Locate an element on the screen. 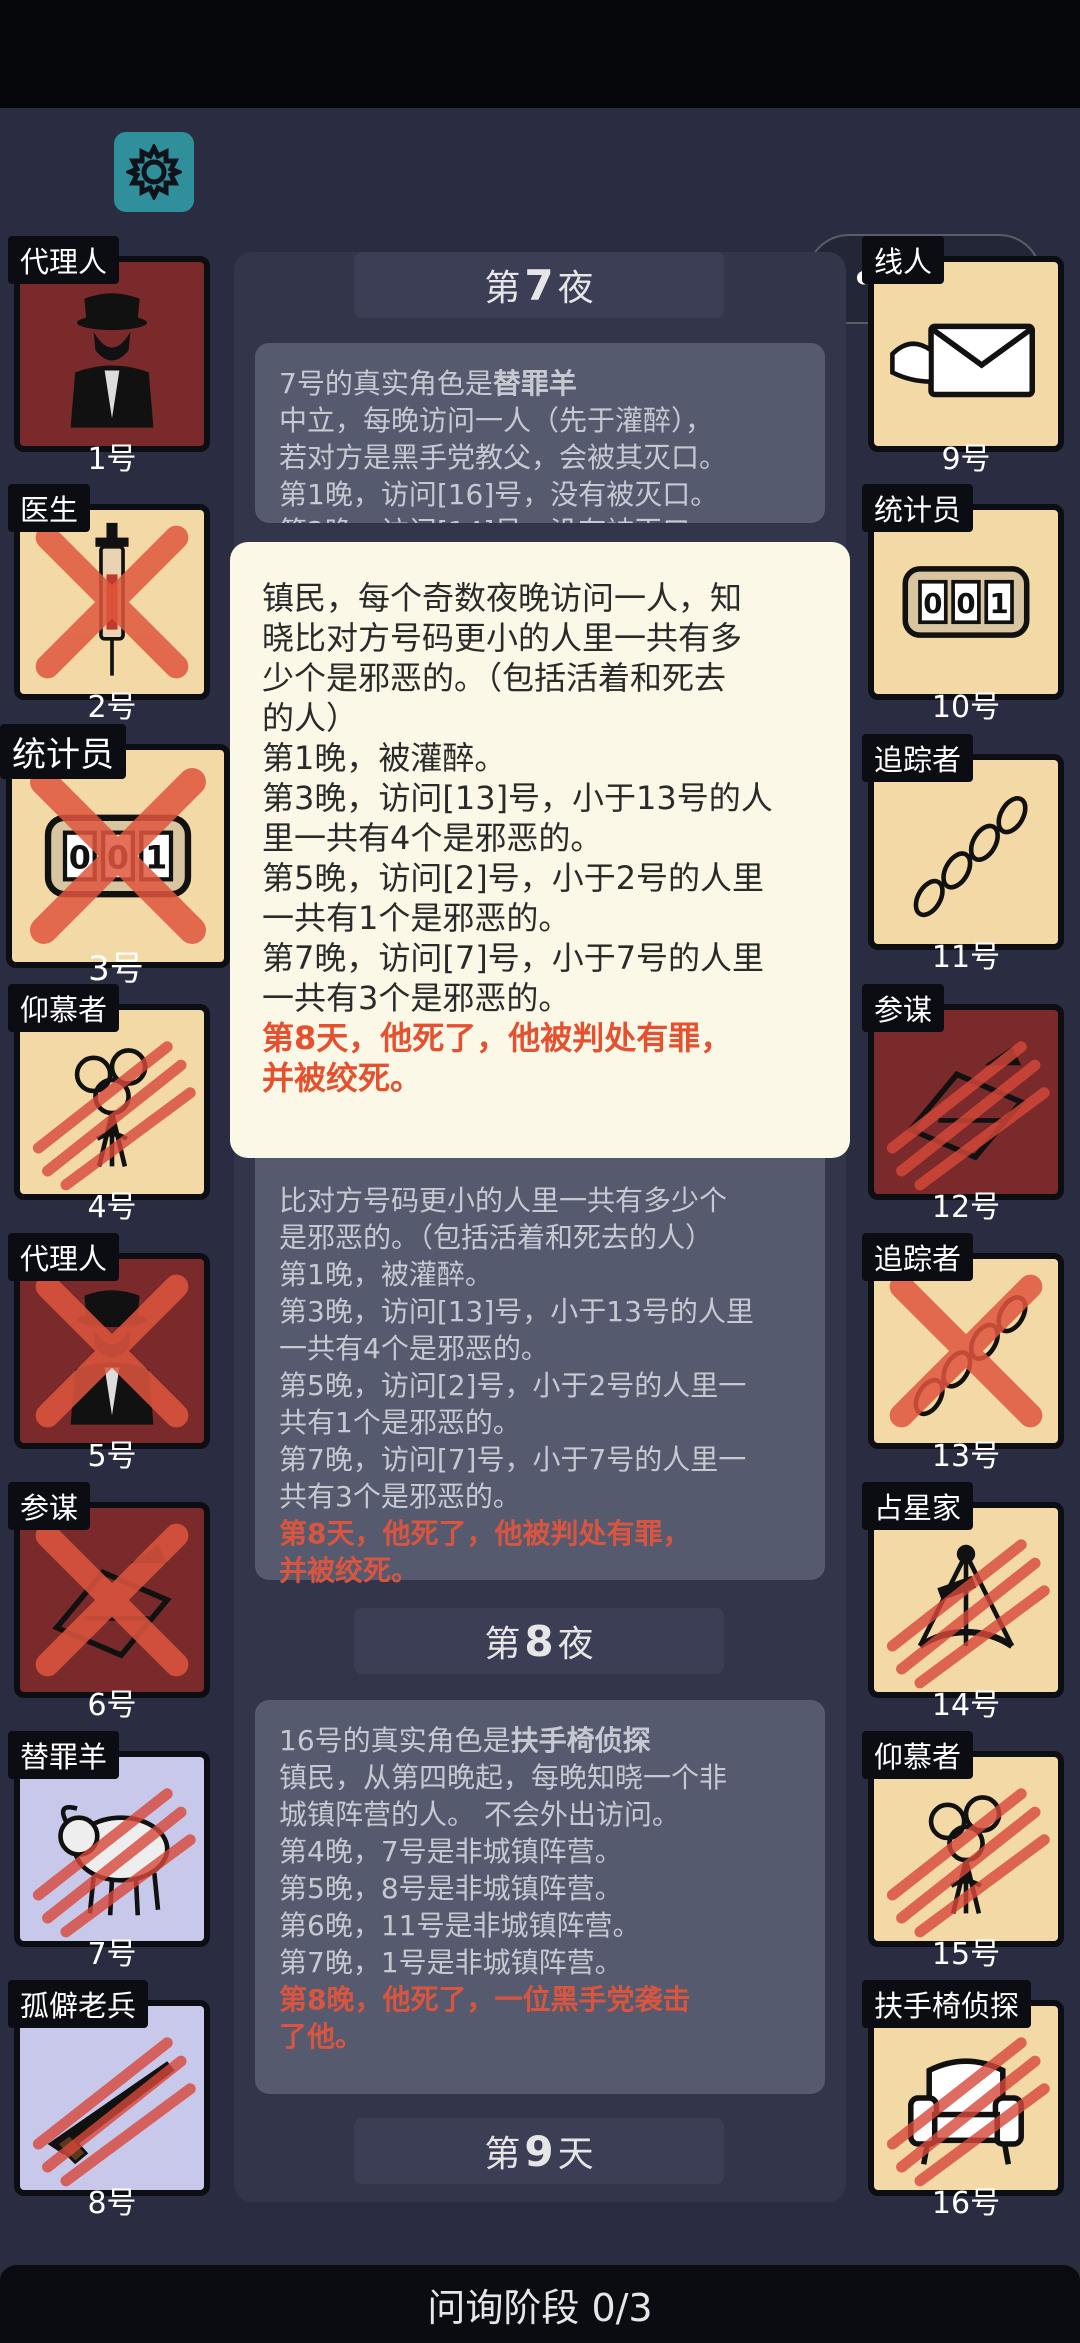 The image size is (1080, 2343). player-card-12: 参谋 12号 is located at coordinates (966, 1104).